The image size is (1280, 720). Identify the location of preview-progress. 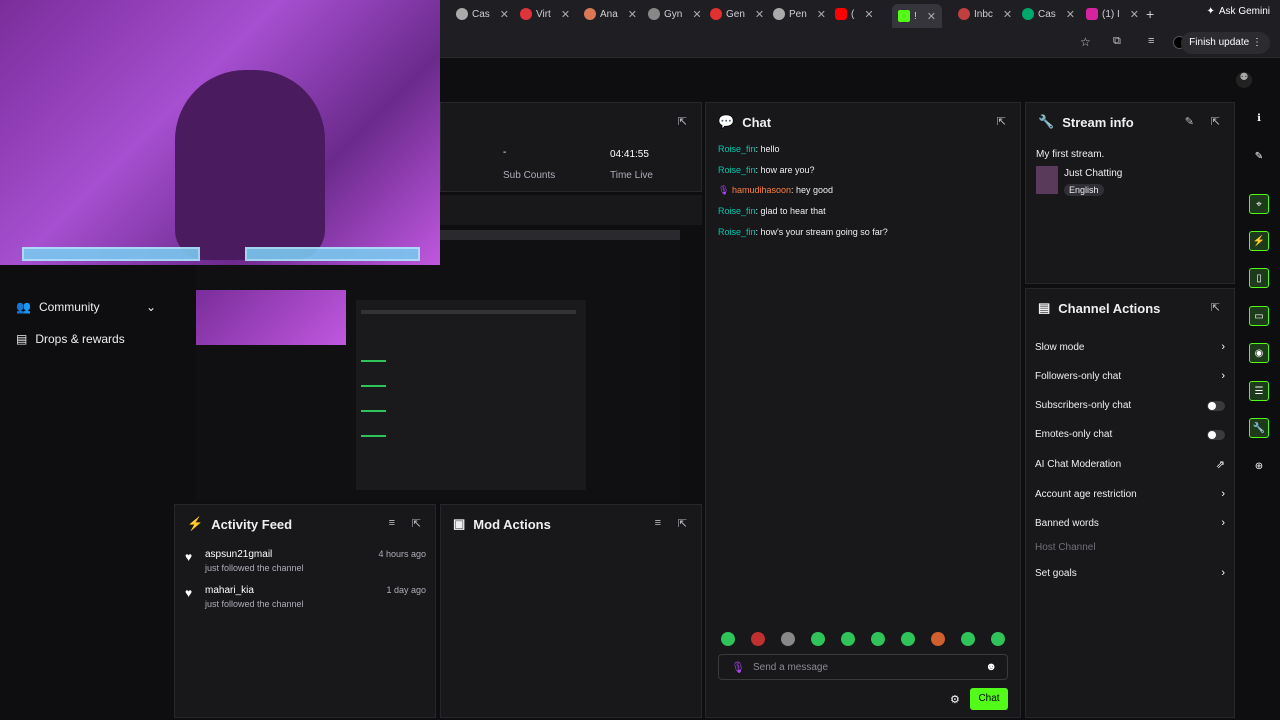
(373, 386).